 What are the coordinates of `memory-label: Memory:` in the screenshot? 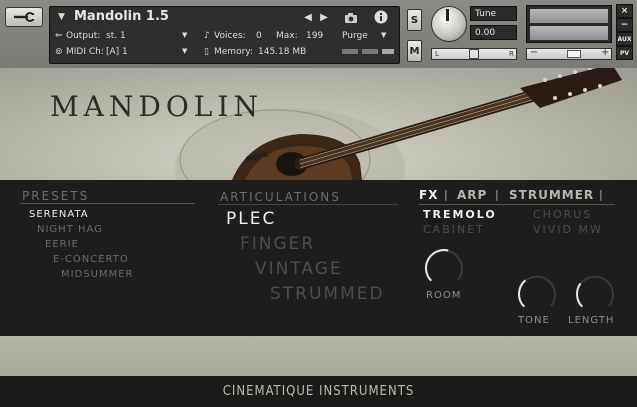 It's located at (233, 52).